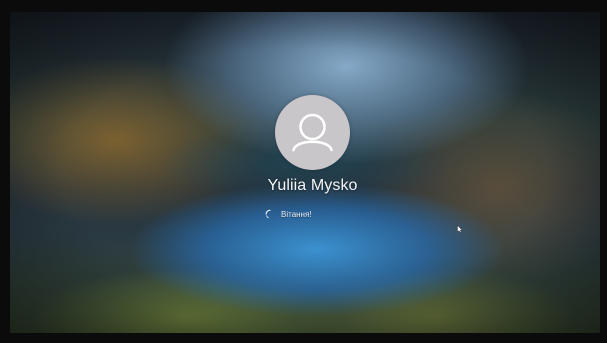  What do you see at coordinates (312, 185) in the screenshot?
I see `user-name: Yuliia Mysko` at bounding box center [312, 185].